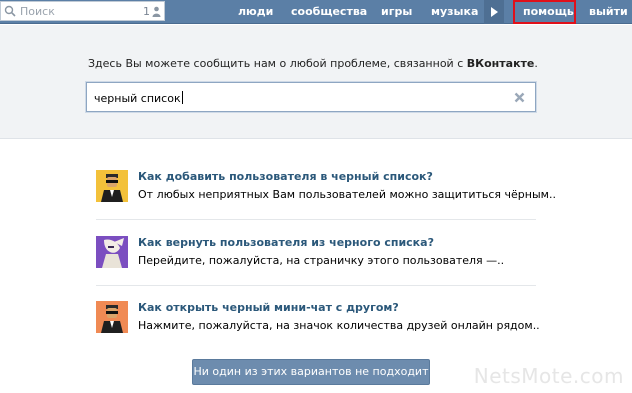 The image size is (632, 393). I want to click on nav-help: помощь, so click(548, 12).